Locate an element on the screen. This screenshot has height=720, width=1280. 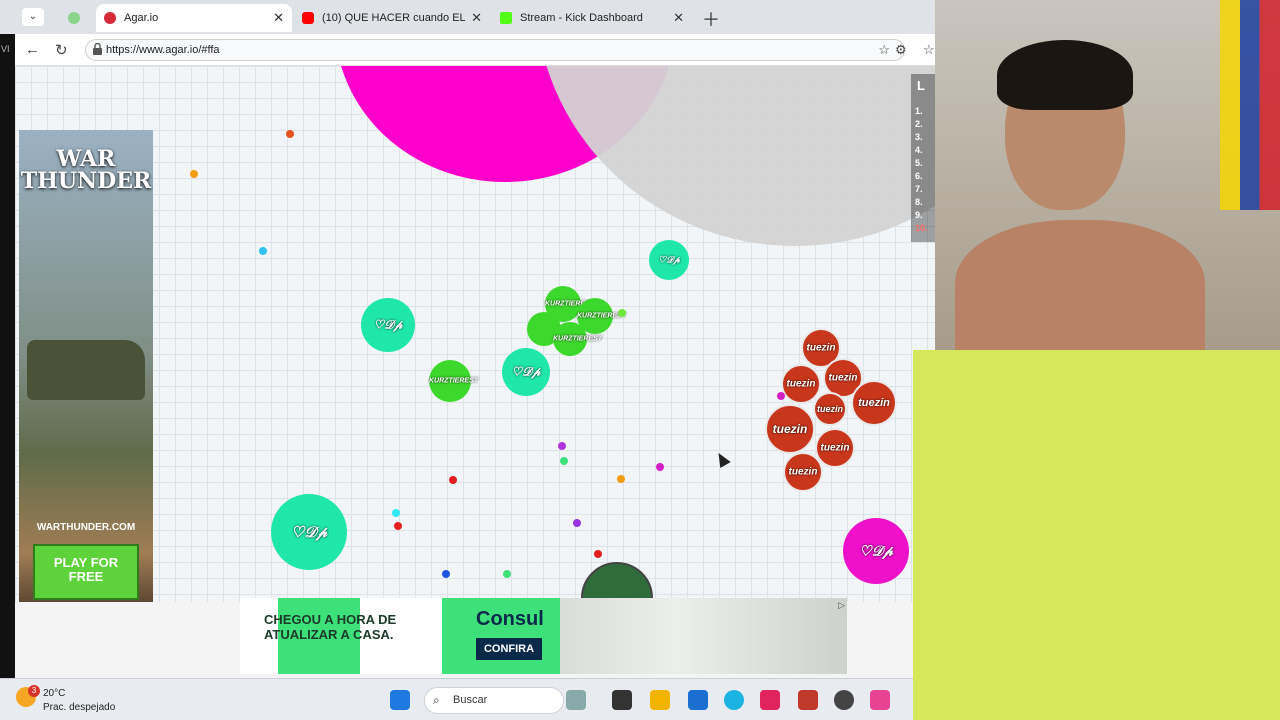
streamer-body is located at coordinates (1080, 285).